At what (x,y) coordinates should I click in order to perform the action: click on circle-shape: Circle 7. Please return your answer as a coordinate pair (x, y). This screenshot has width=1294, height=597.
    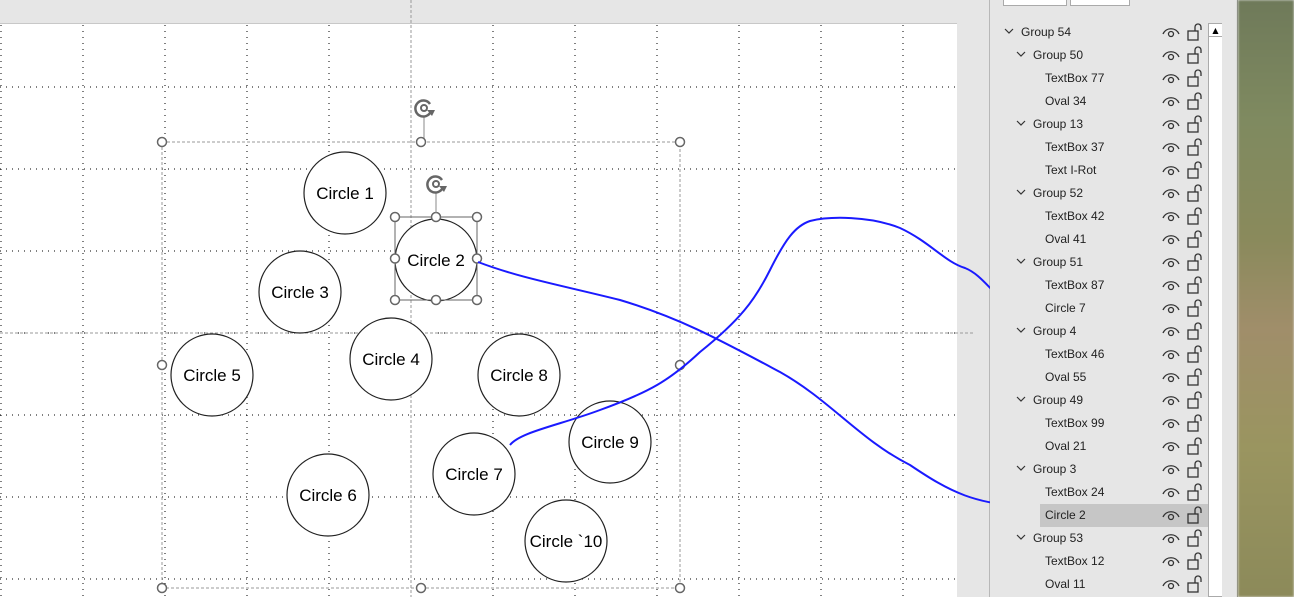
    Looking at the image, I should click on (474, 474).